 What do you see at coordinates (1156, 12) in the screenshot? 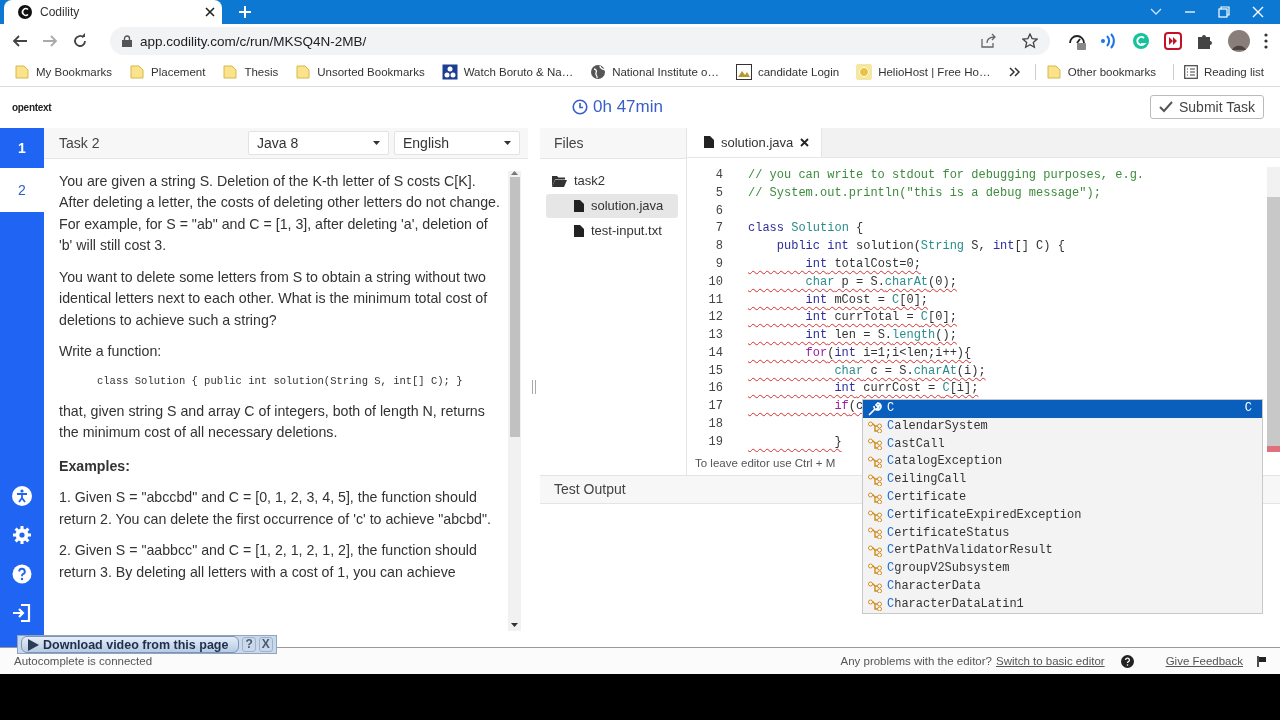
I see `chevron-down-icon` at bounding box center [1156, 12].